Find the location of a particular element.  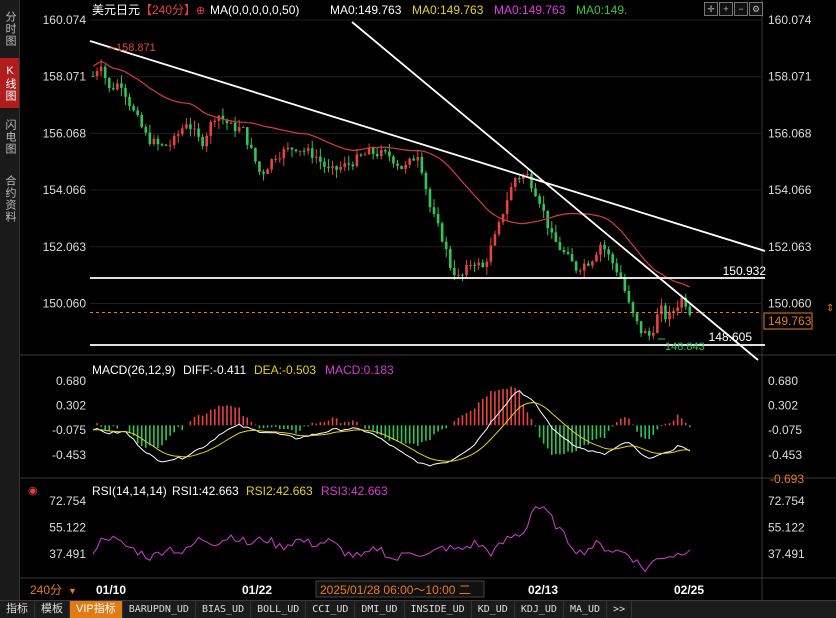

indicator-tab-12: >> is located at coordinates (620, 609).